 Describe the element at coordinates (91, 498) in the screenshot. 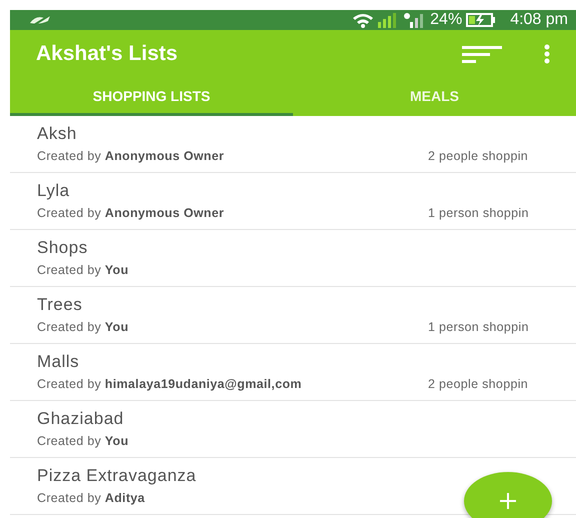

I see `creator-text: Created by Aditya` at that location.